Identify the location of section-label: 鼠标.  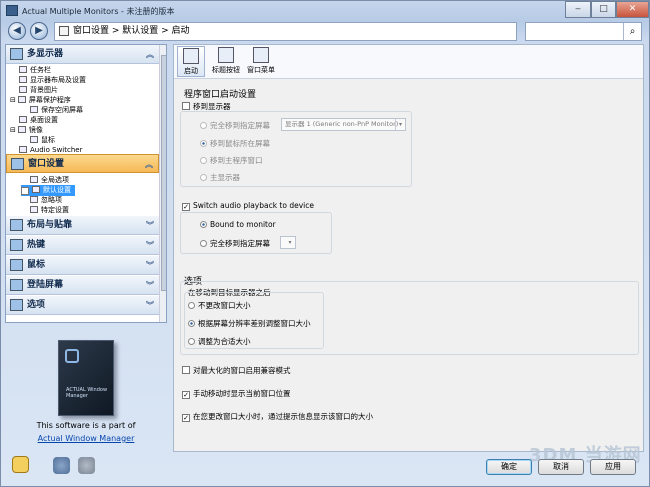
(36, 265).